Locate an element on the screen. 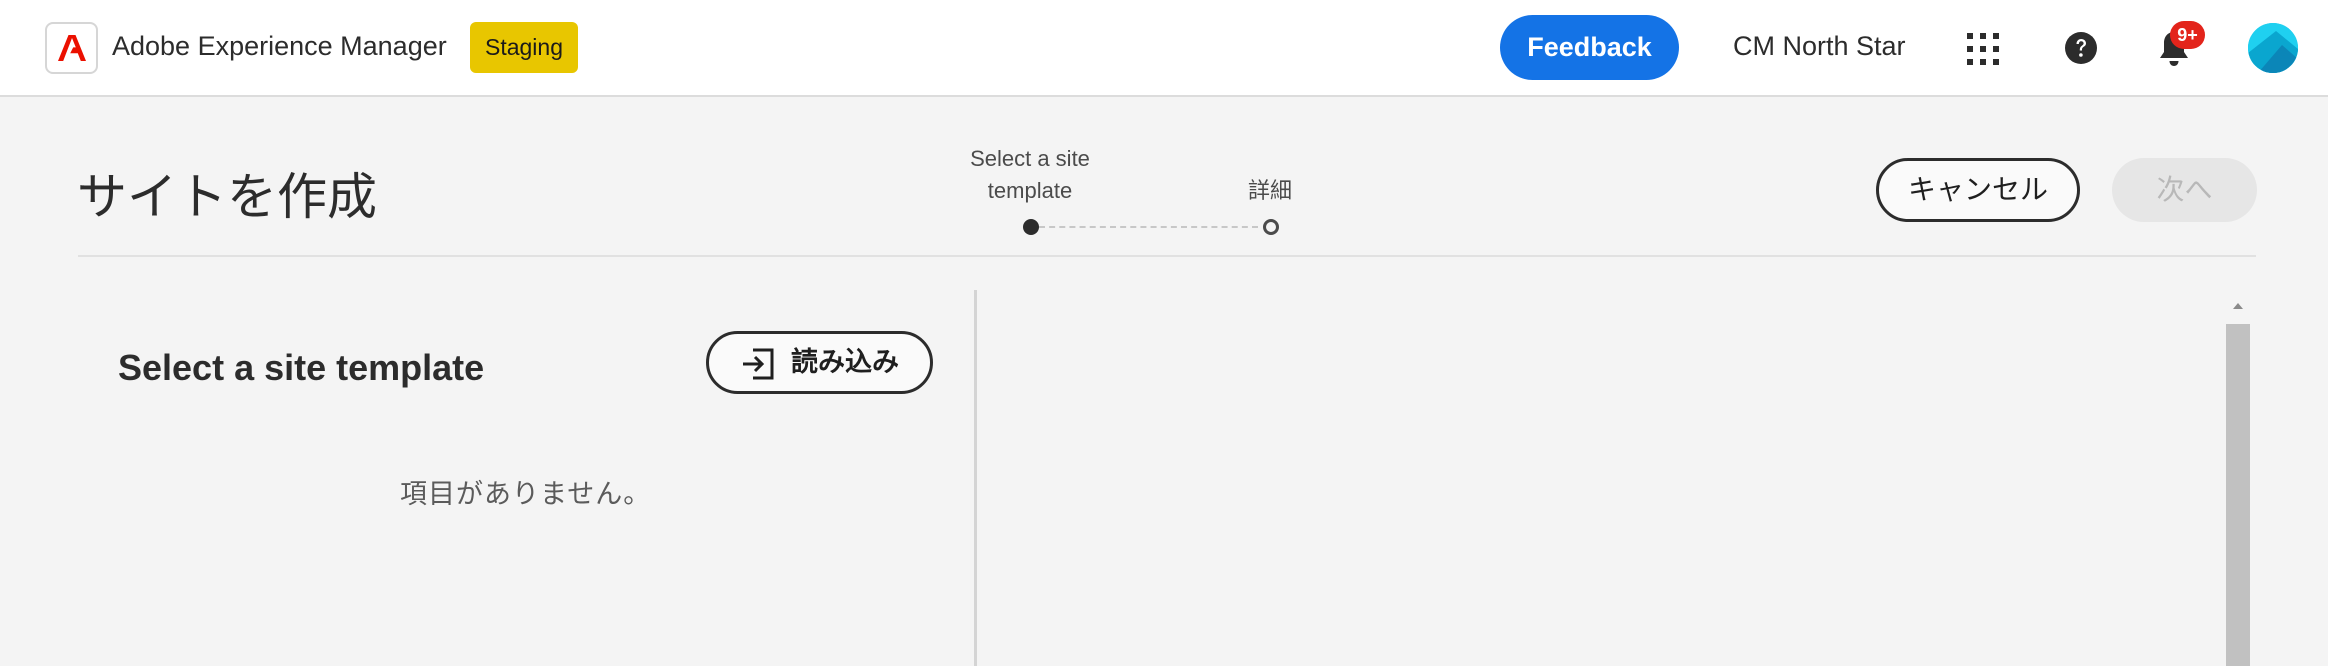 Image resolution: width=2328 pixels, height=666 pixels. cancel-button: キャンセル is located at coordinates (1978, 190).